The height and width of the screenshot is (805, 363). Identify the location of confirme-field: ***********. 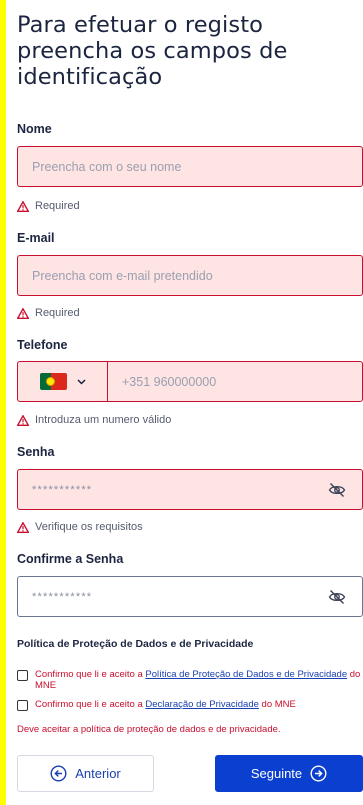
(190, 596).